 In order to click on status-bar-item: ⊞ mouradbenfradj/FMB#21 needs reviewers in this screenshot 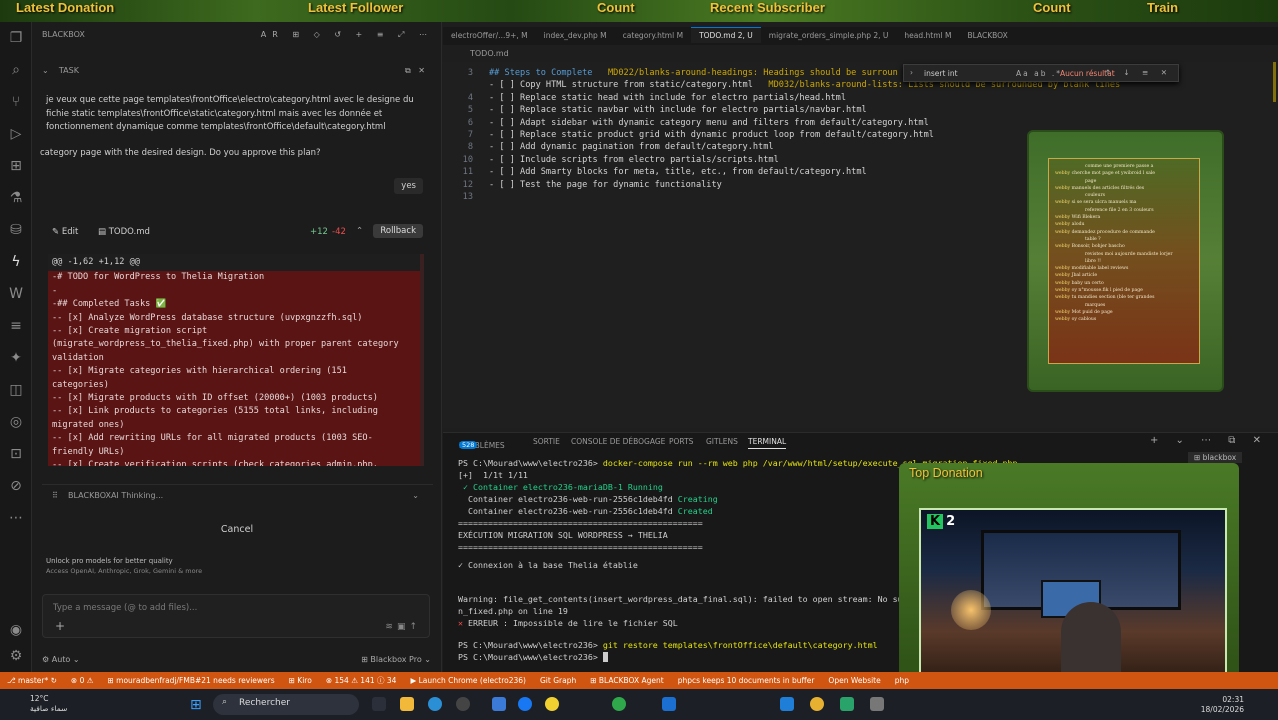, I will do `click(190, 680)`.